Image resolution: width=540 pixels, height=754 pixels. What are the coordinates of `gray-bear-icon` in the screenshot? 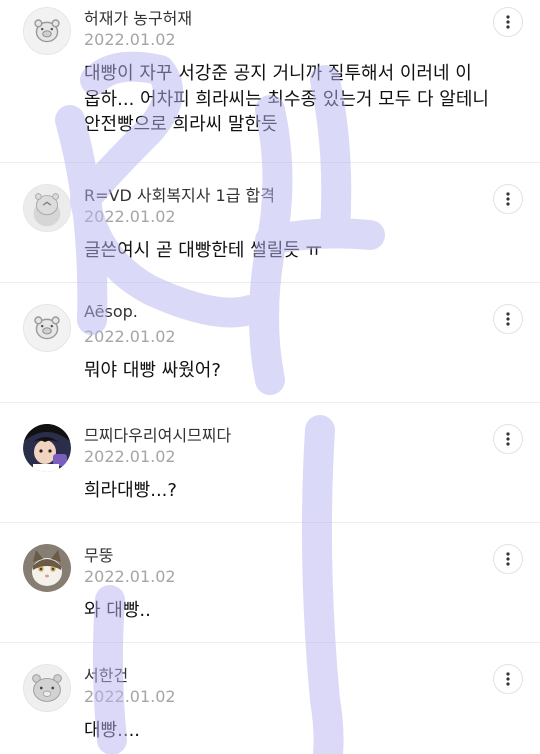 It's located at (47, 688).